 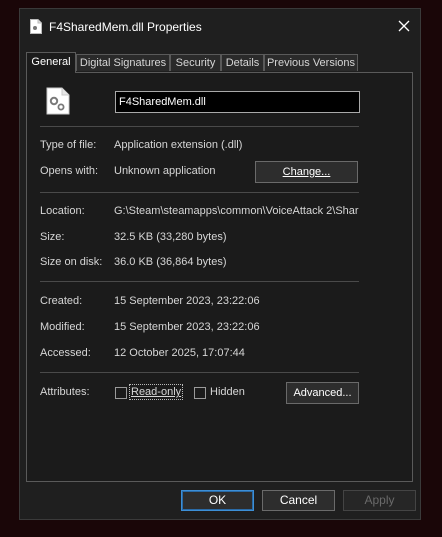 What do you see at coordinates (195, 62) in the screenshot?
I see `tab-security: Security` at bounding box center [195, 62].